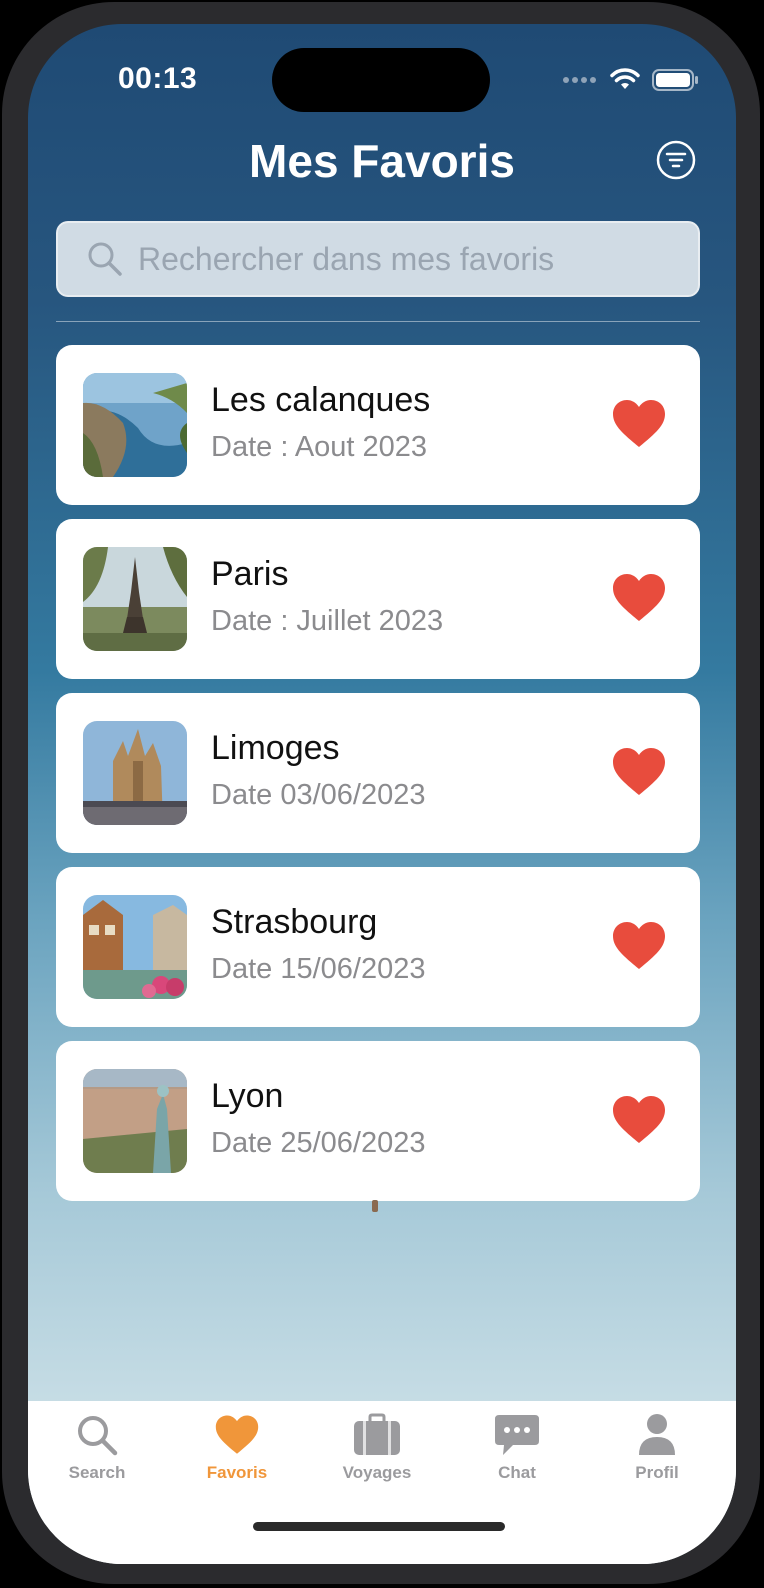 The height and width of the screenshot is (1588, 764). What do you see at coordinates (247, 1096) in the screenshot?
I see `place-title: Lyon` at bounding box center [247, 1096].